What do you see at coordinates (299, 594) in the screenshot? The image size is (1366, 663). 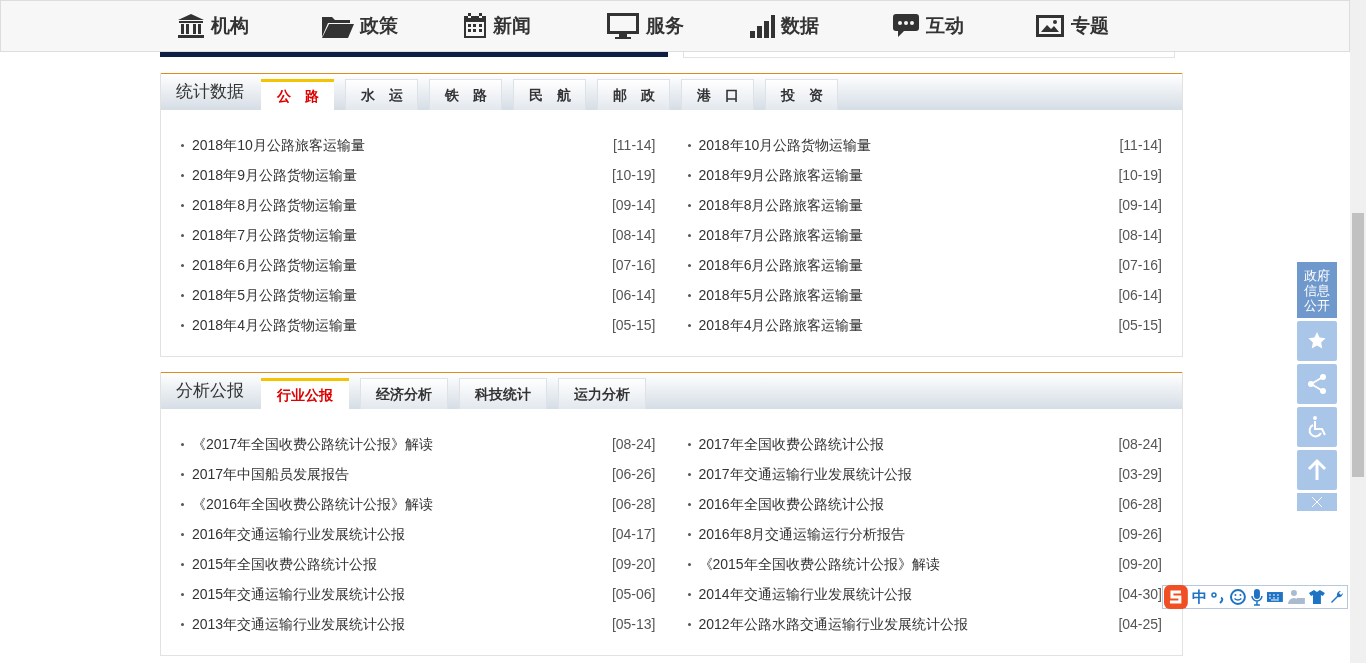 I see `news-link: 2015年交通运输行业发展统计公报` at bounding box center [299, 594].